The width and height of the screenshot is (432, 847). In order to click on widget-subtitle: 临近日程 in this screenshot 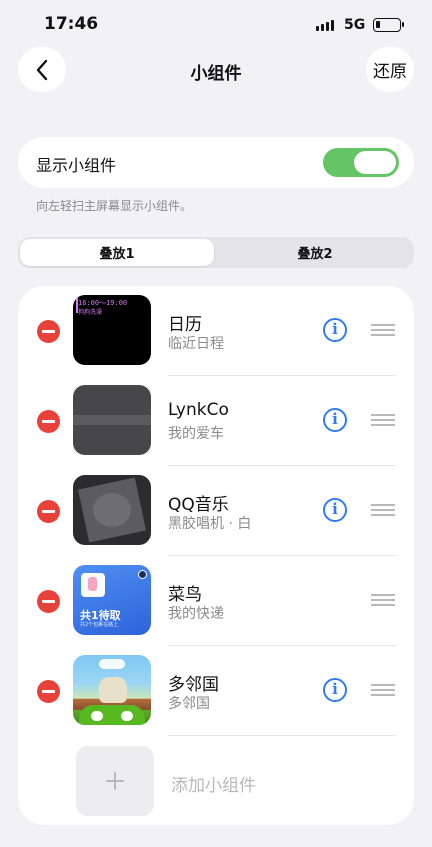, I will do `click(196, 344)`.